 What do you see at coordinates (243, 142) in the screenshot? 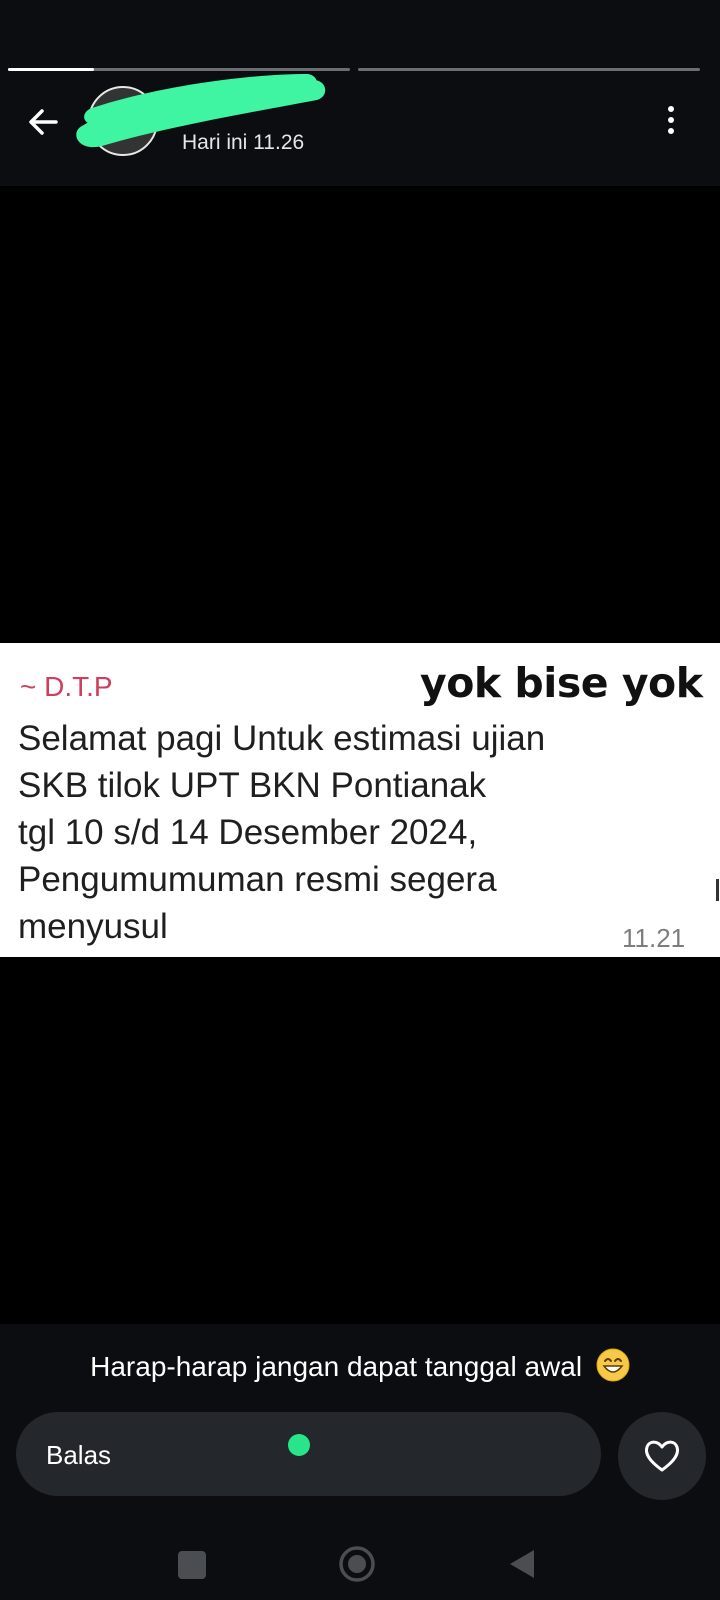
I see `status-timestamp: Hari ini 11.26` at bounding box center [243, 142].